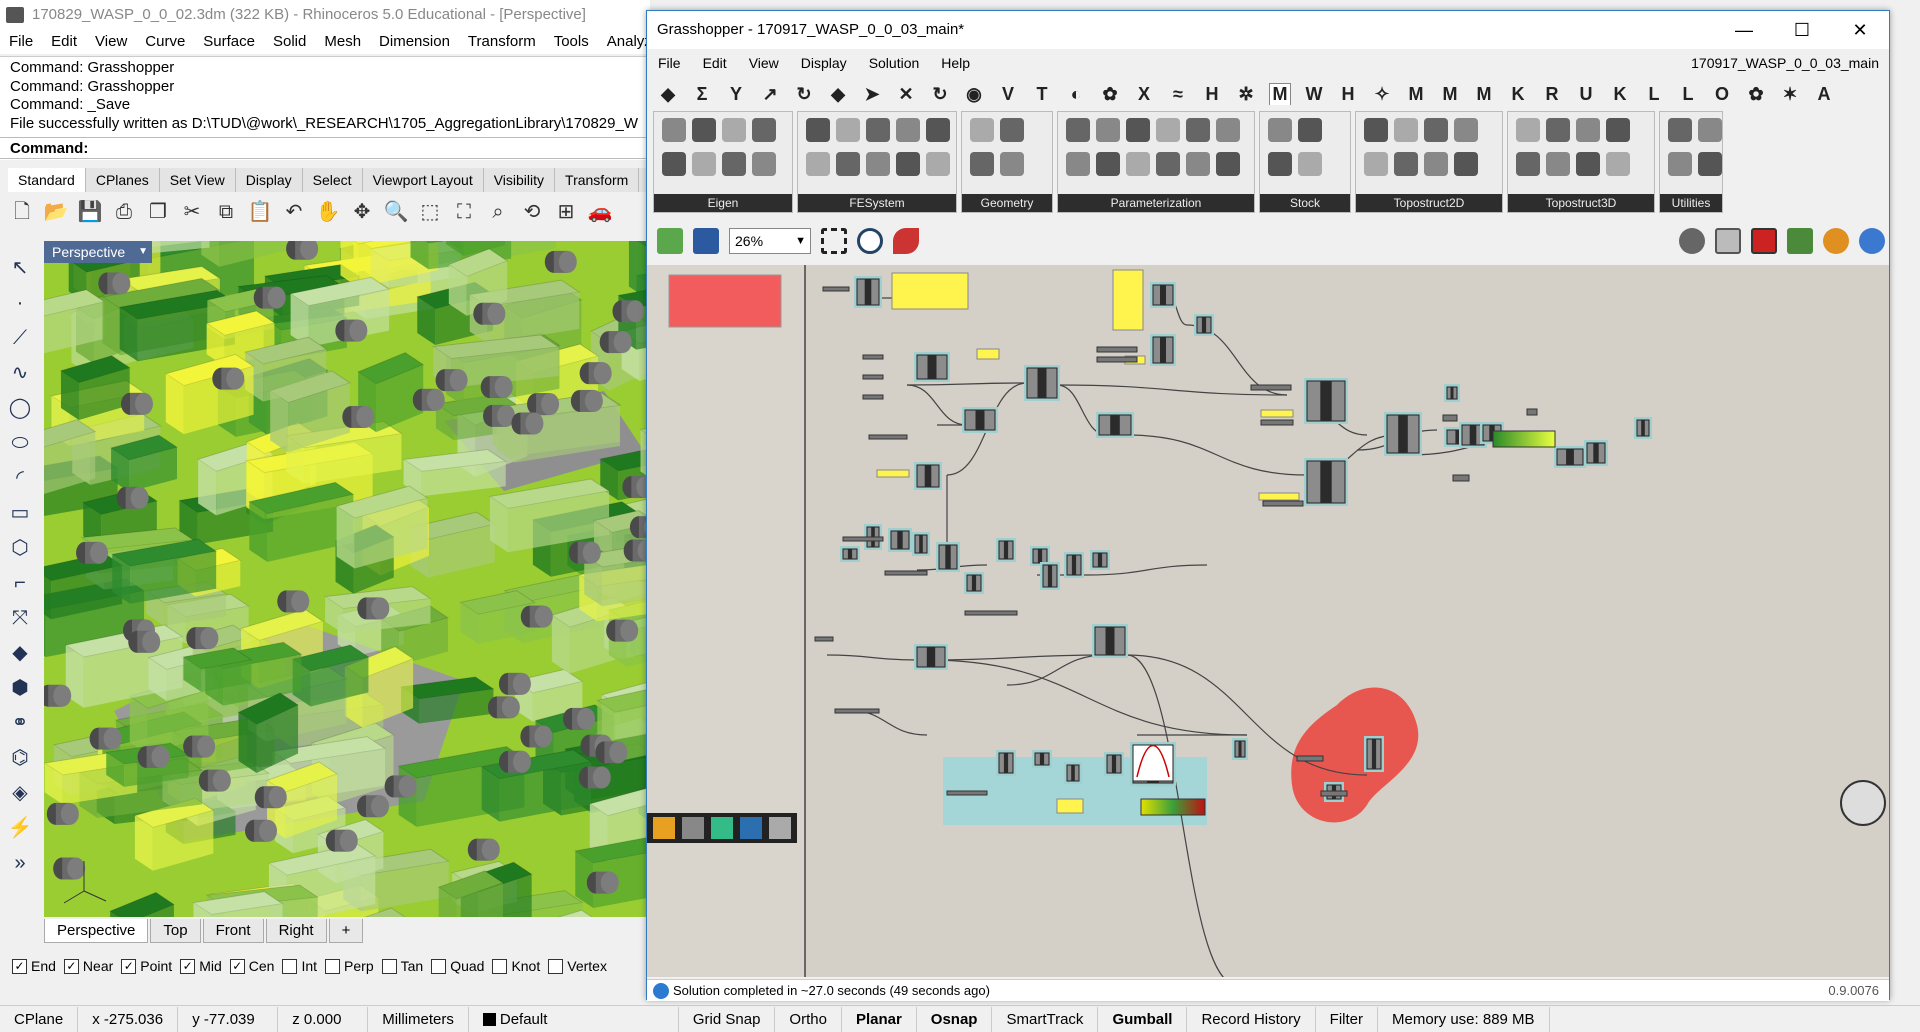 The image size is (1920, 1032). What do you see at coordinates (165, 42) in the screenshot?
I see `rhino-menu-curve: Curve` at bounding box center [165, 42].